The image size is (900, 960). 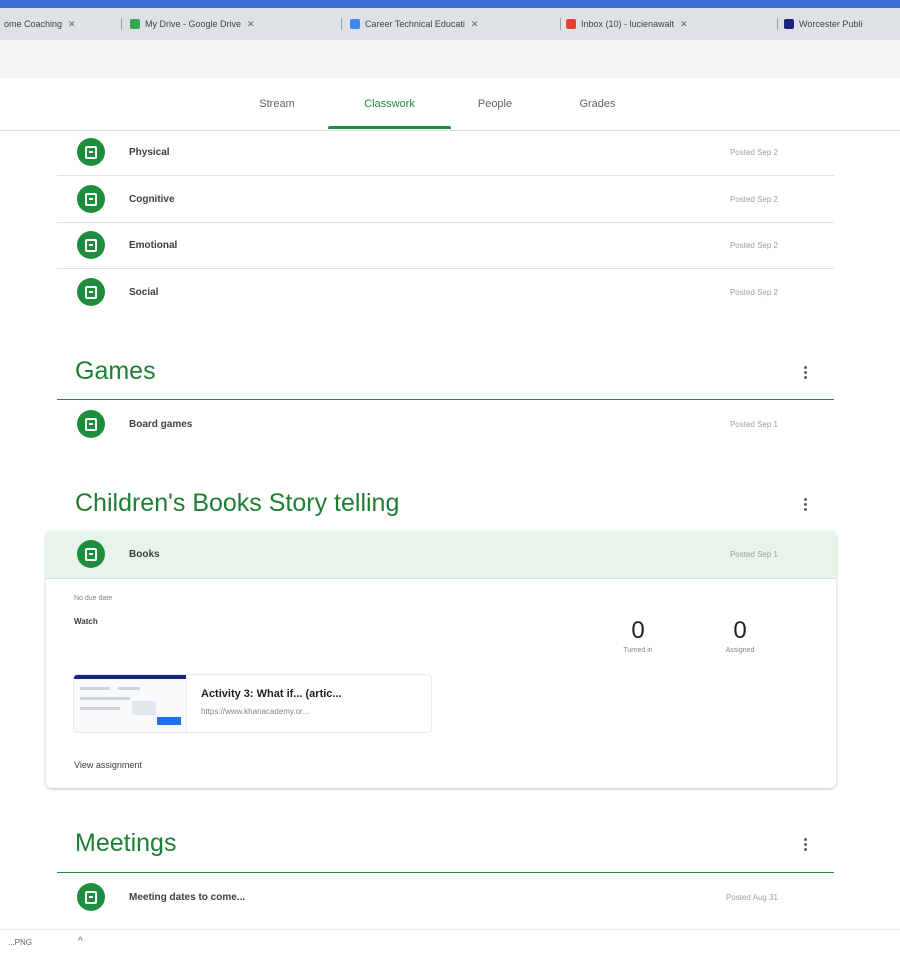 I want to click on tab-stream: Stream, so click(x=277, y=104).